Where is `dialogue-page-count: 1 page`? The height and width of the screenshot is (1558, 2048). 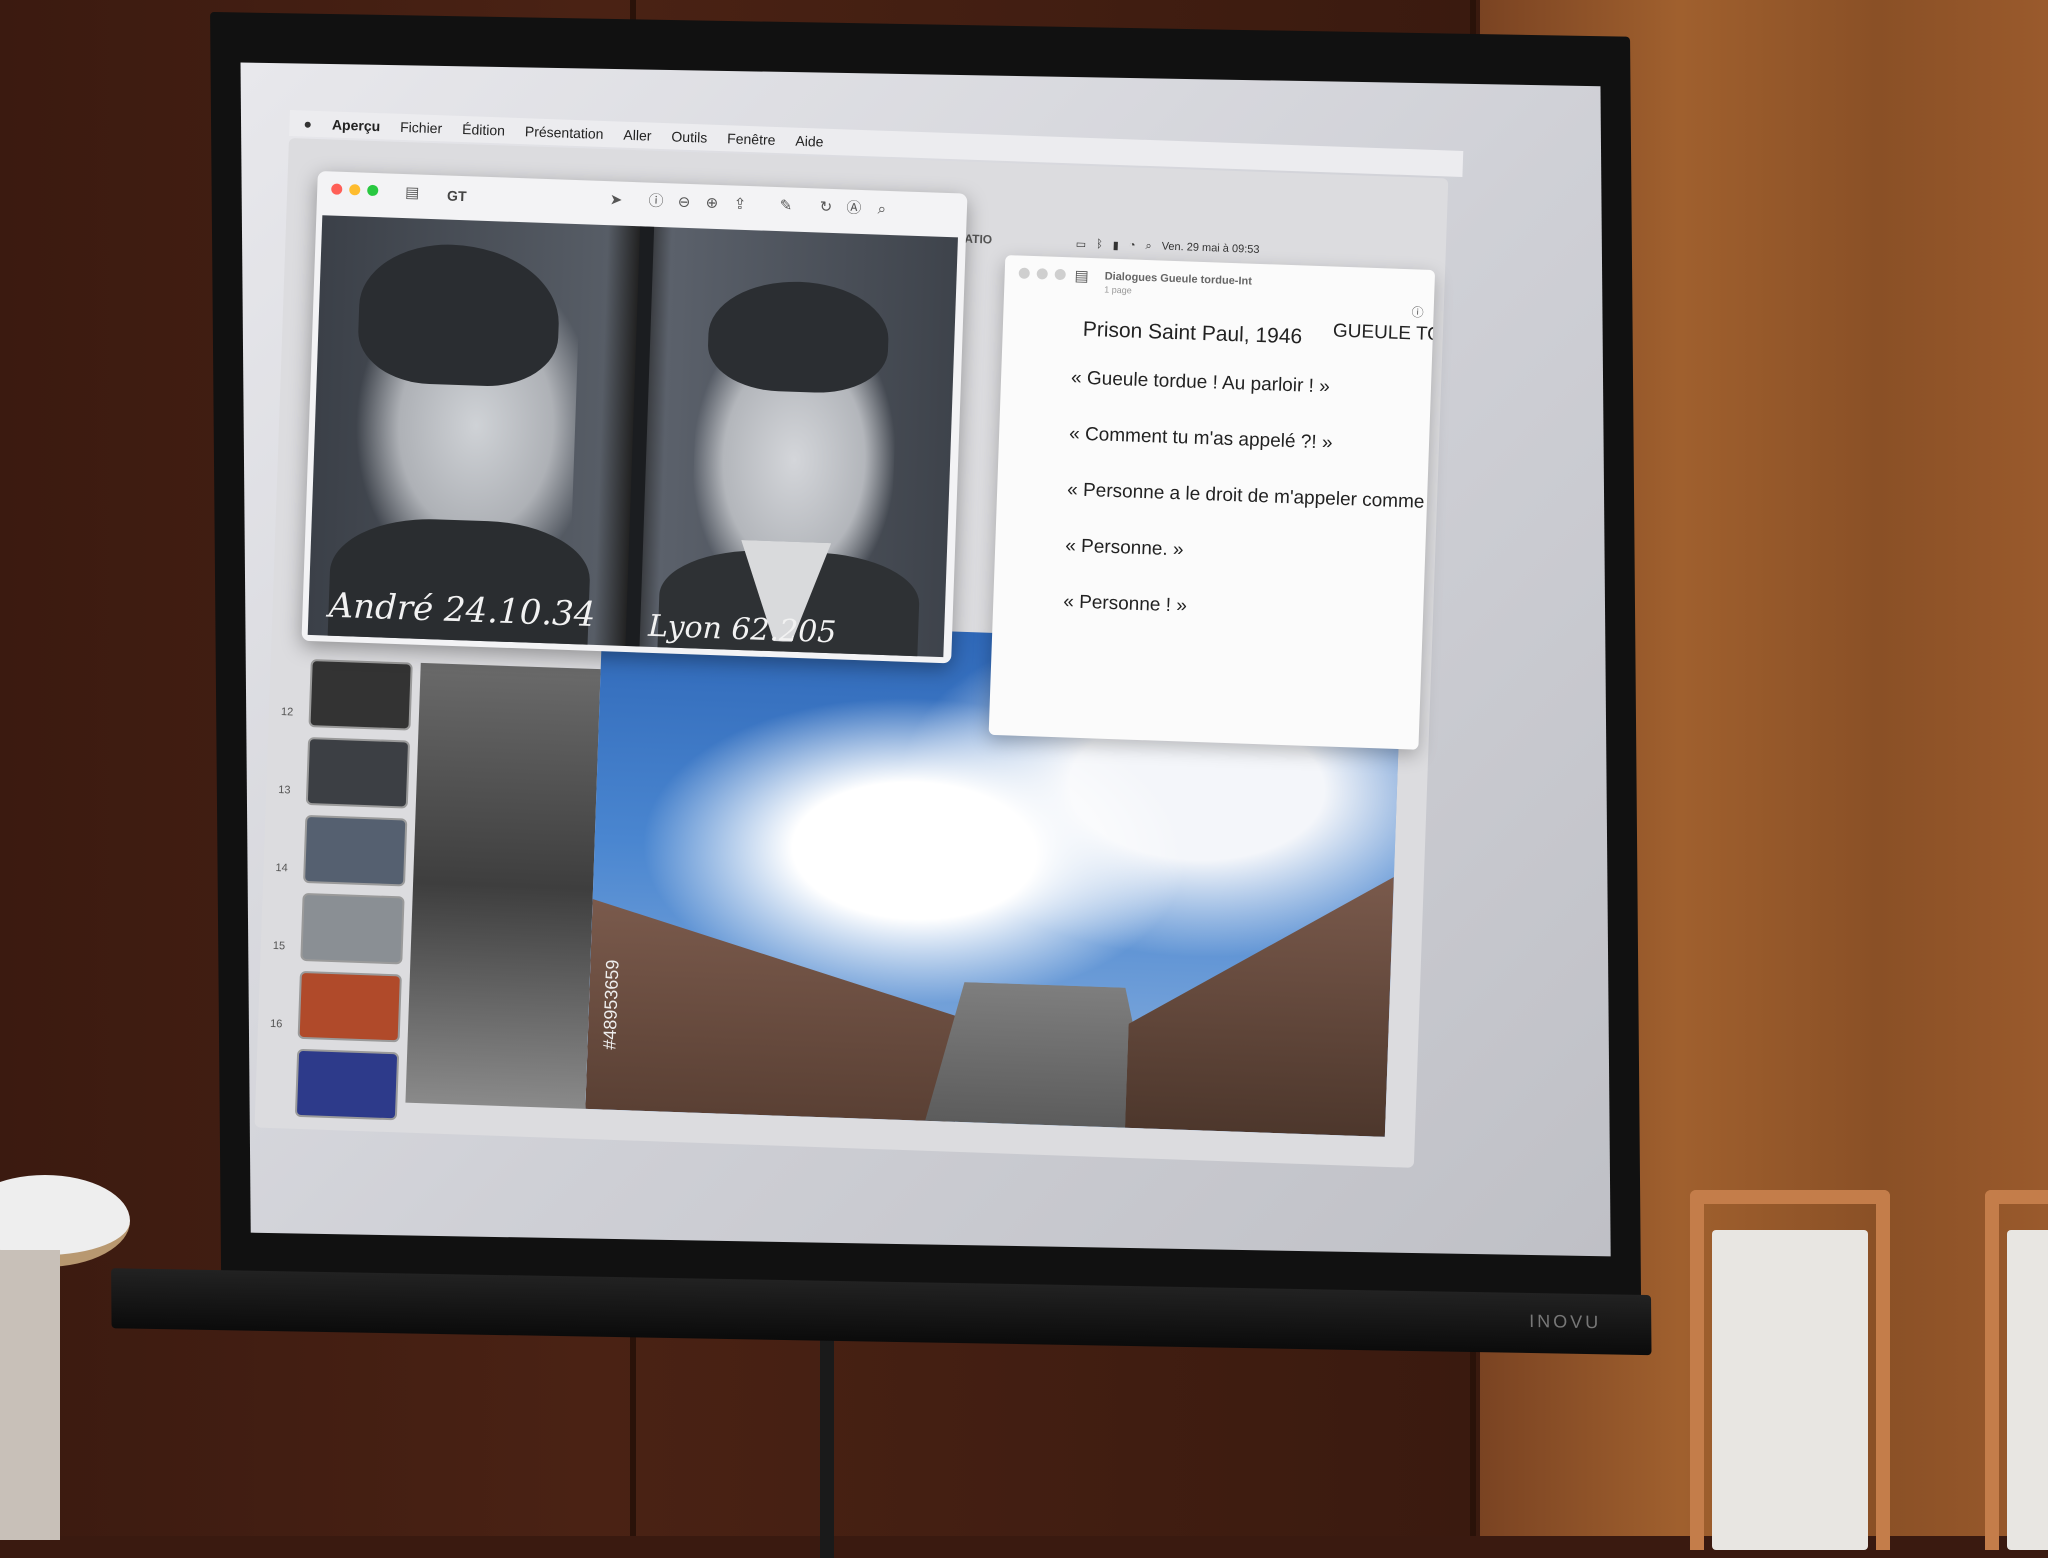
dialogue-page-count: 1 page is located at coordinates (1118, 290).